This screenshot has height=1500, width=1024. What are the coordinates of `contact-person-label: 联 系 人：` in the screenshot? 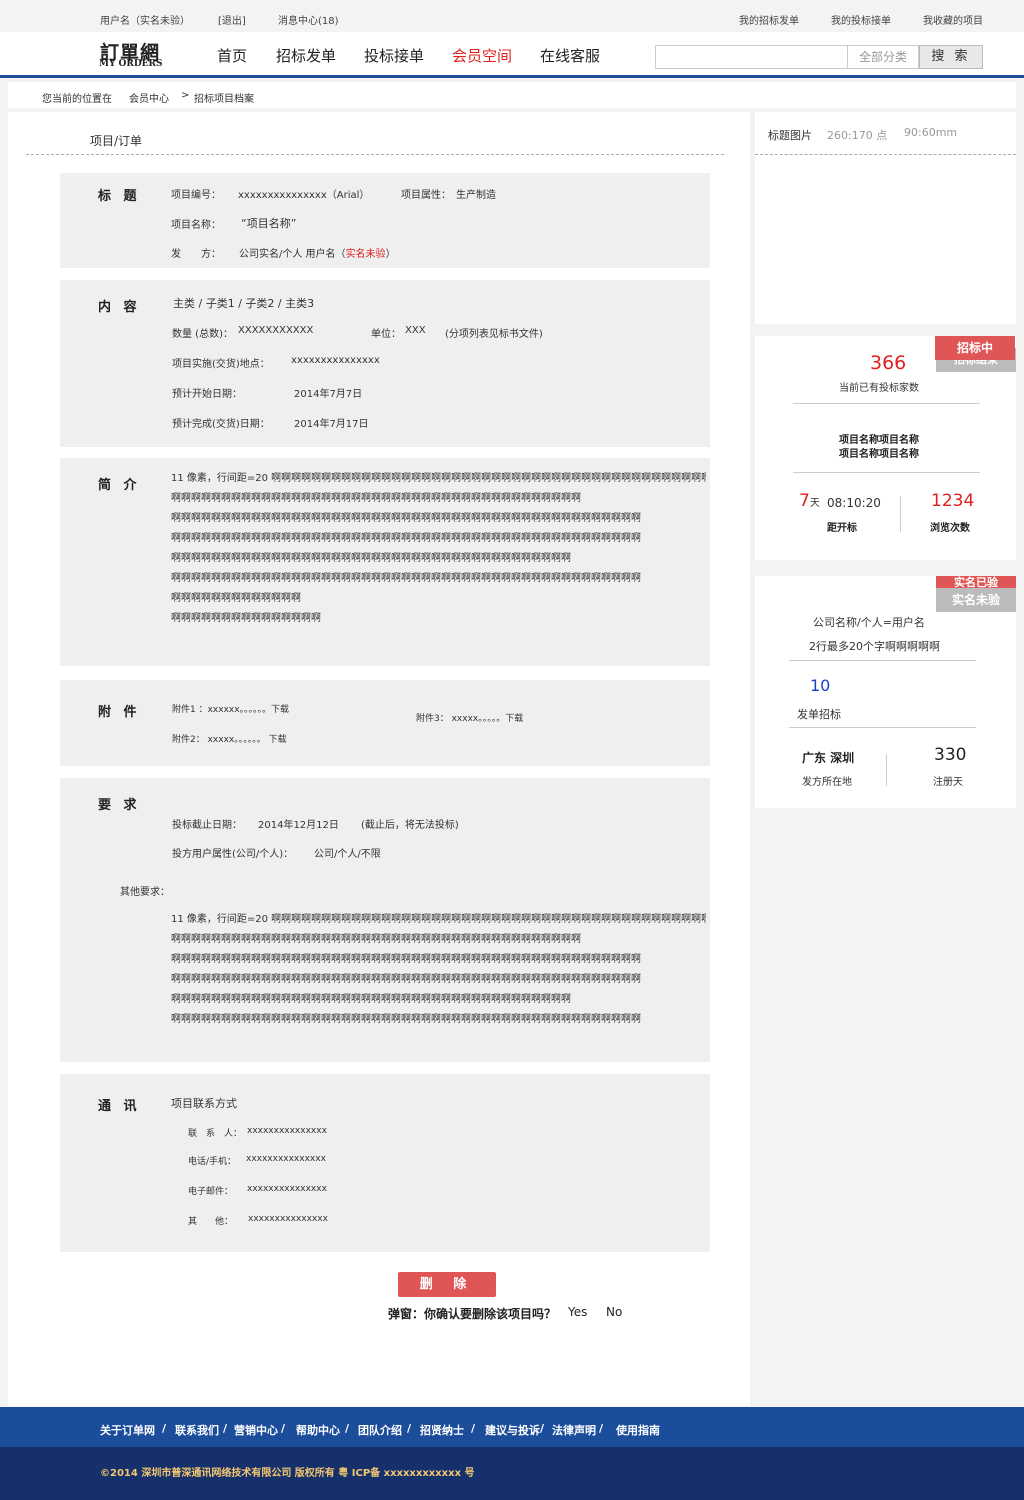 It's located at (215, 1134).